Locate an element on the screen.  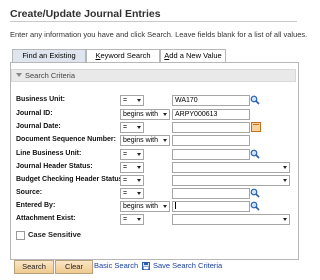
clear-button-label: Clear is located at coordinates (74, 266).